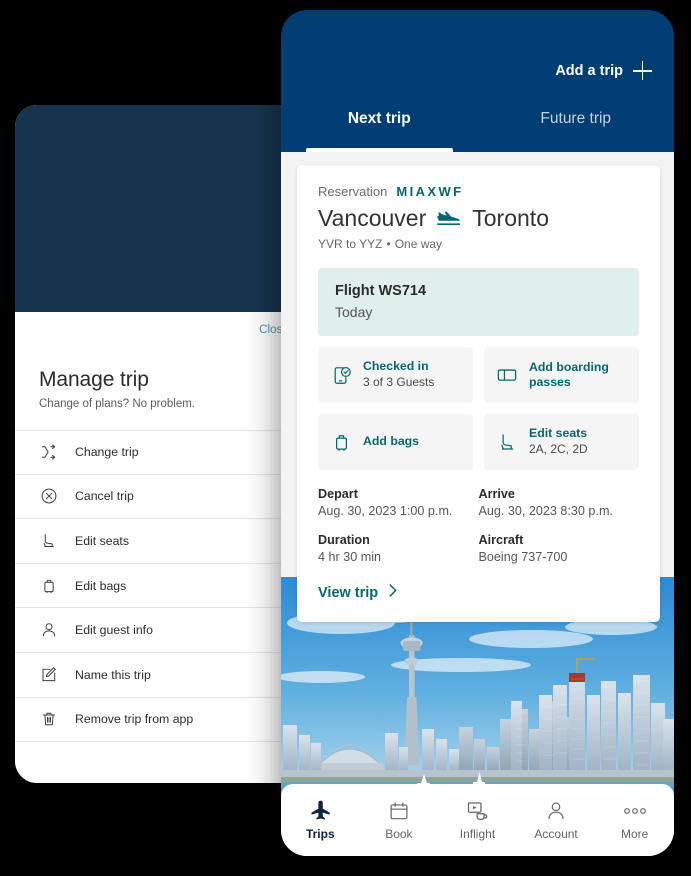 The width and height of the screenshot is (691, 876). What do you see at coordinates (320, 833) in the screenshot?
I see `nav-item-label: Trips` at bounding box center [320, 833].